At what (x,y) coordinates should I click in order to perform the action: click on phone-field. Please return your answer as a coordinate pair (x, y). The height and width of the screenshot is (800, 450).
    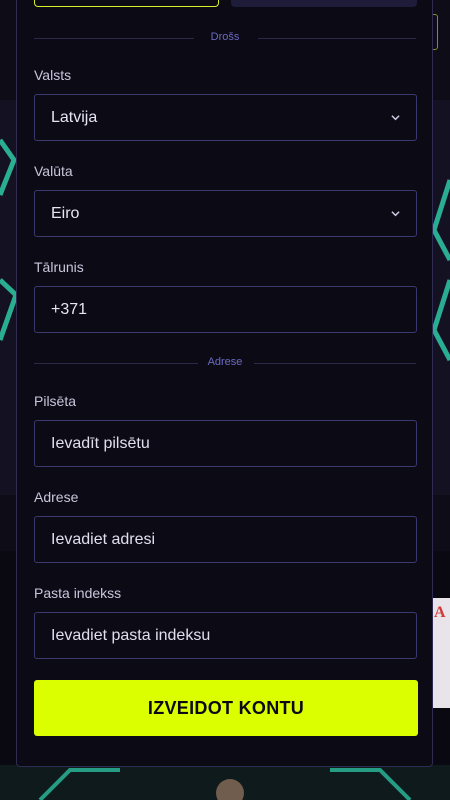
    Looking at the image, I should click on (225, 309).